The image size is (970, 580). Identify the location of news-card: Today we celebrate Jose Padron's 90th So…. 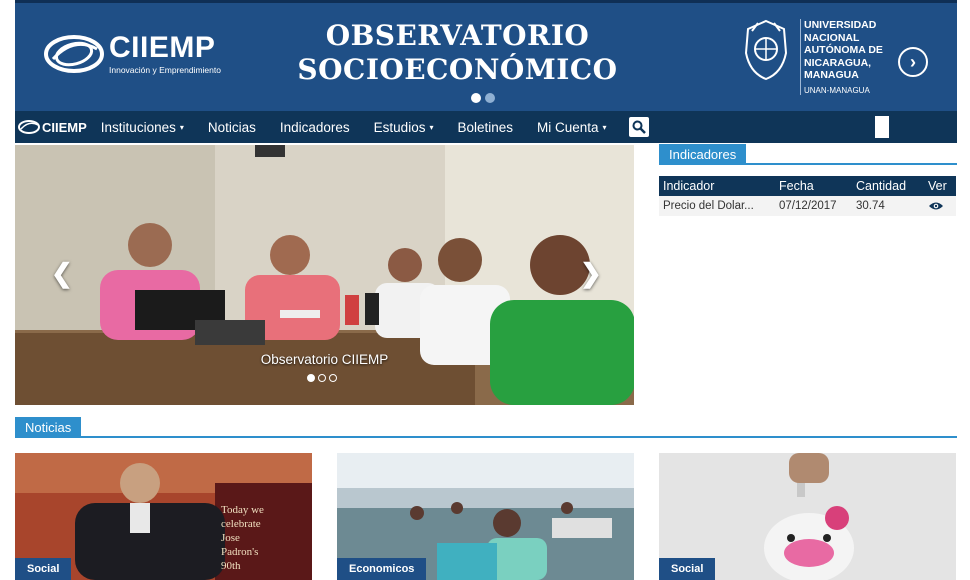
(163, 516).